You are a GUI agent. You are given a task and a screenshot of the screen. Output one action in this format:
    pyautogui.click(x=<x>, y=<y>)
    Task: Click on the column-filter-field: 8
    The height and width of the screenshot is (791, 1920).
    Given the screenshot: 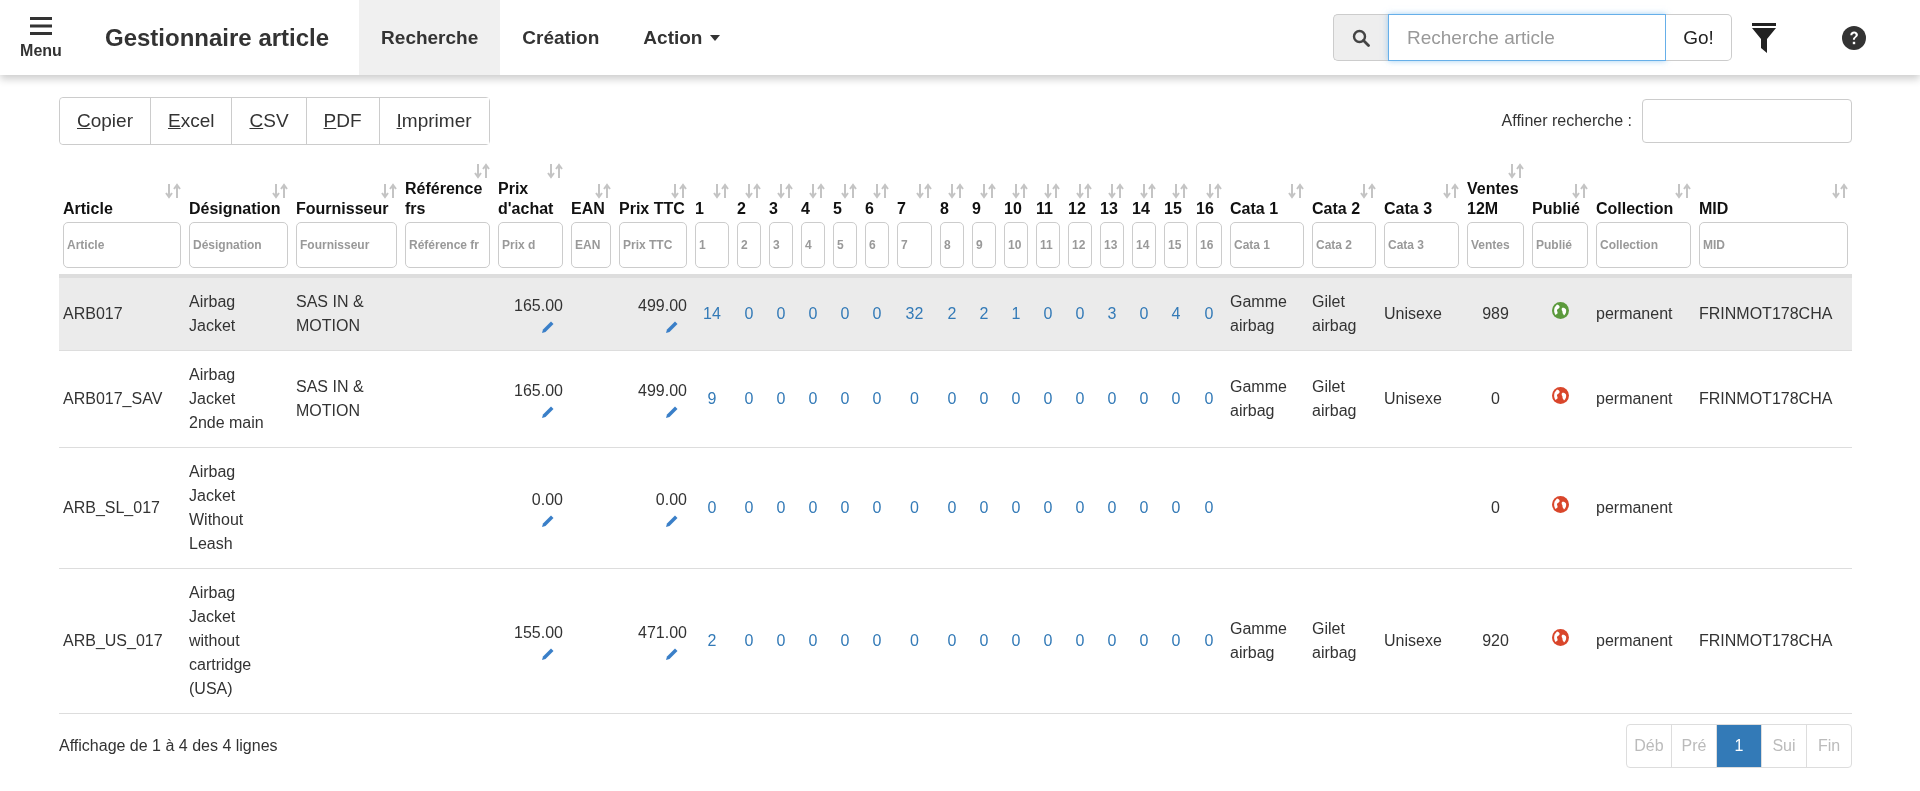 What is the action you would take?
    pyautogui.click(x=952, y=245)
    